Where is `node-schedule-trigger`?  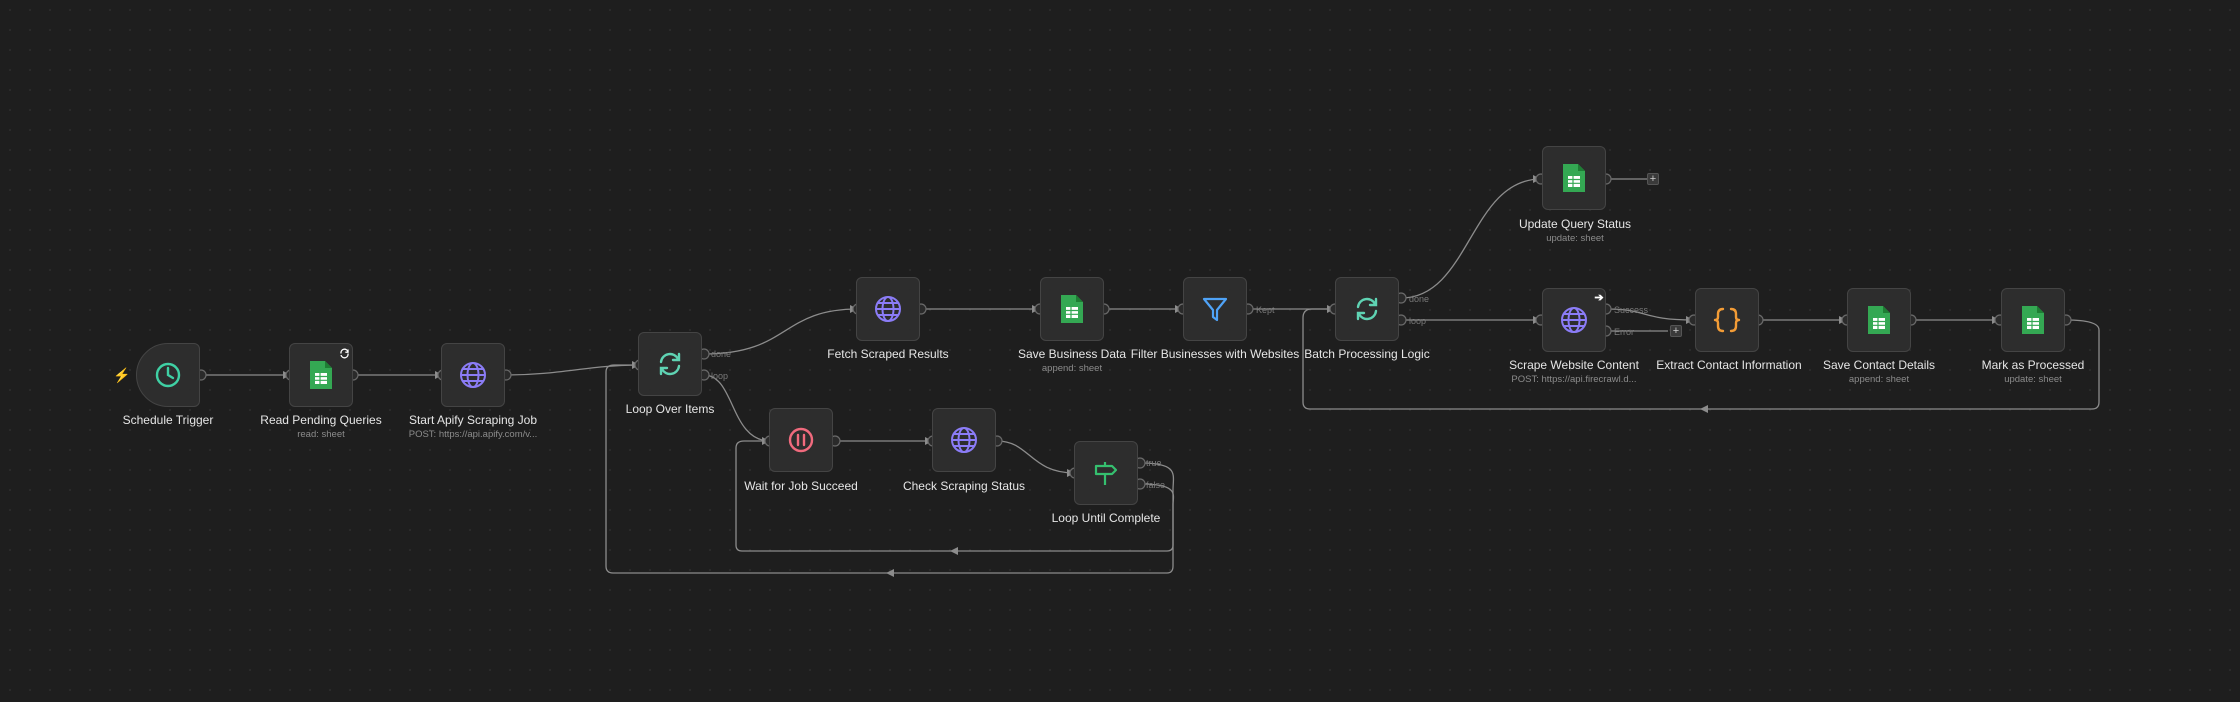
node-schedule-trigger is located at coordinates (168, 375).